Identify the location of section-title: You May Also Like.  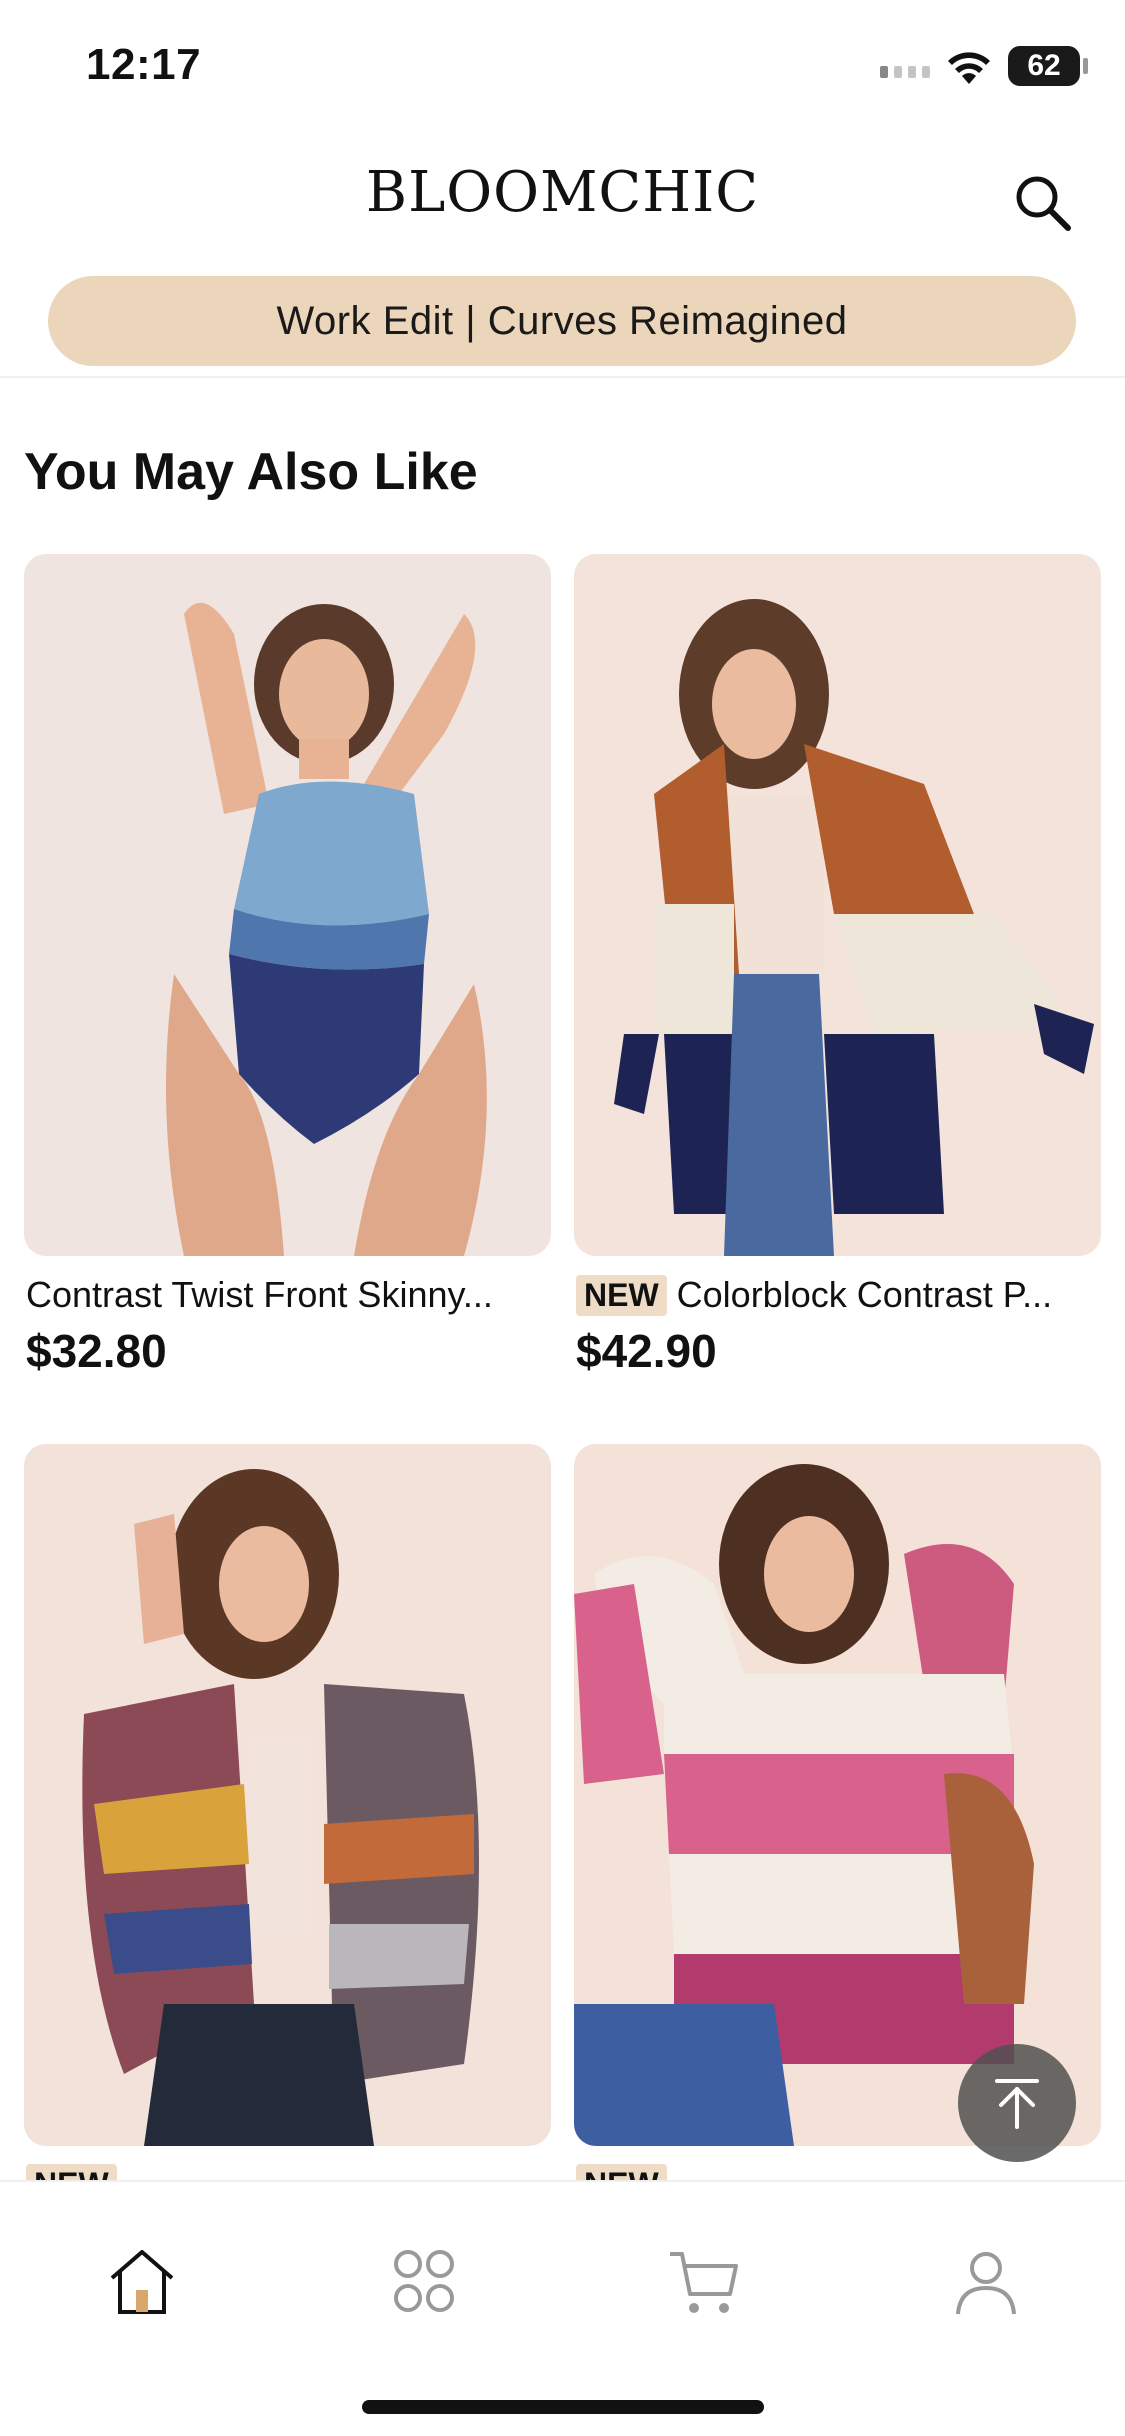
(251, 472).